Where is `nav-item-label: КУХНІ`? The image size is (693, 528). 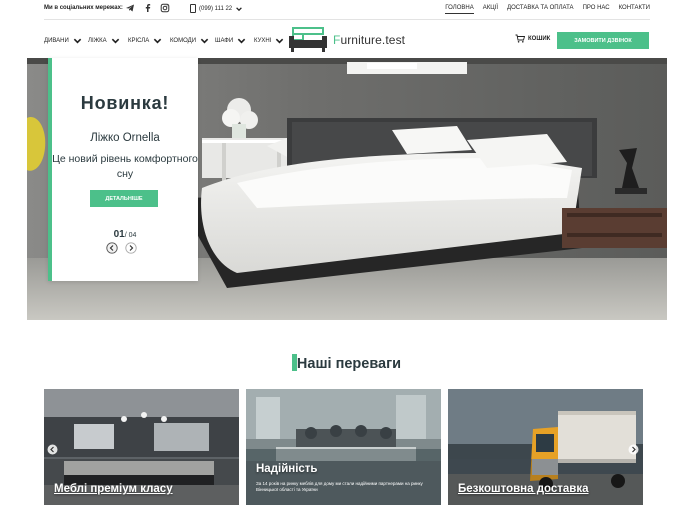 nav-item-label: КУХНІ is located at coordinates (263, 40).